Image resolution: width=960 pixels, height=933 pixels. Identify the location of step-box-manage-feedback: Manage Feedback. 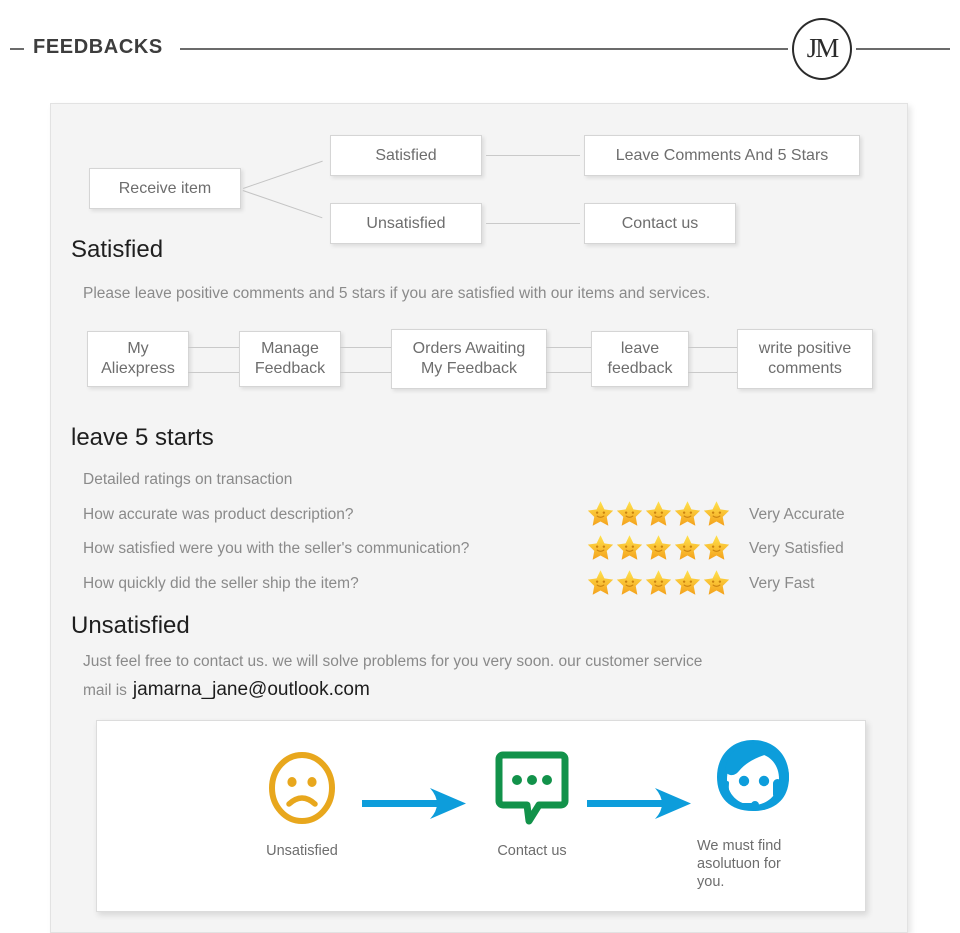
(290, 359).